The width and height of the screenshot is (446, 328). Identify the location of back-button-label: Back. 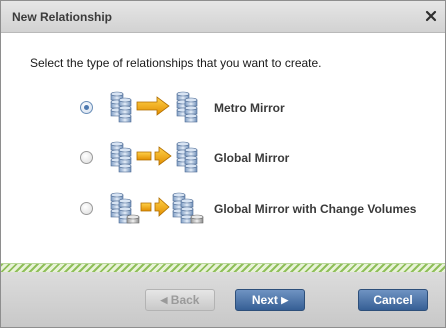
(185, 300).